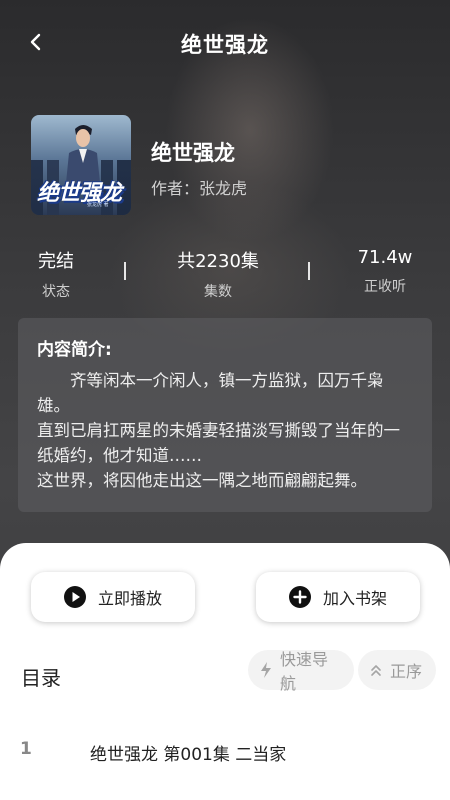 The width and height of the screenshot is (450, 800). What do you see at coordinates (218, 261) in the screenshot?
I see `stat-episodes-value: 共2230集` at bounding box center [218, 261].